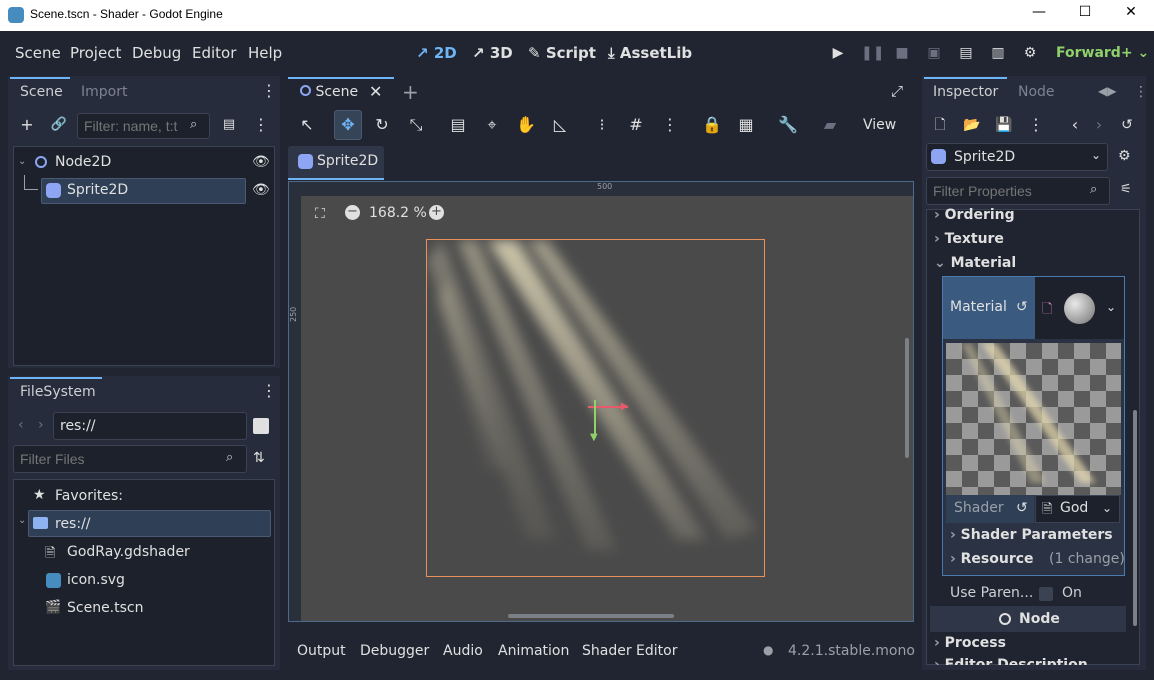 The image size is (1154, 680). I want to click on scene-tree-menu-icon: ⋮, so click(261, 125).